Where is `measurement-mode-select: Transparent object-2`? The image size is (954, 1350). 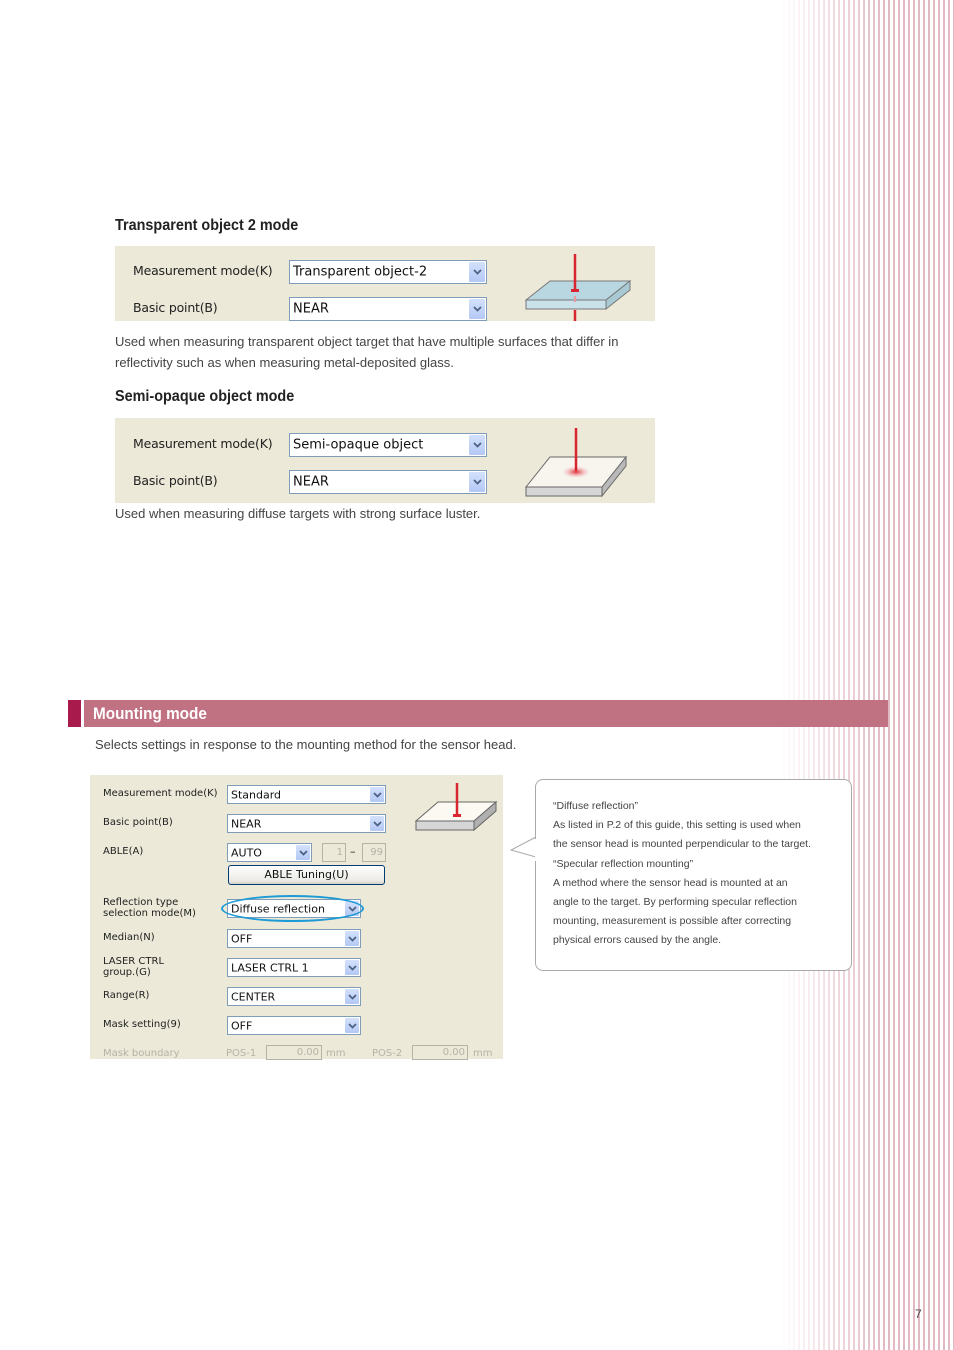 measurement-mode-select: Transparent object-2 is located at coordinates (388, 272).